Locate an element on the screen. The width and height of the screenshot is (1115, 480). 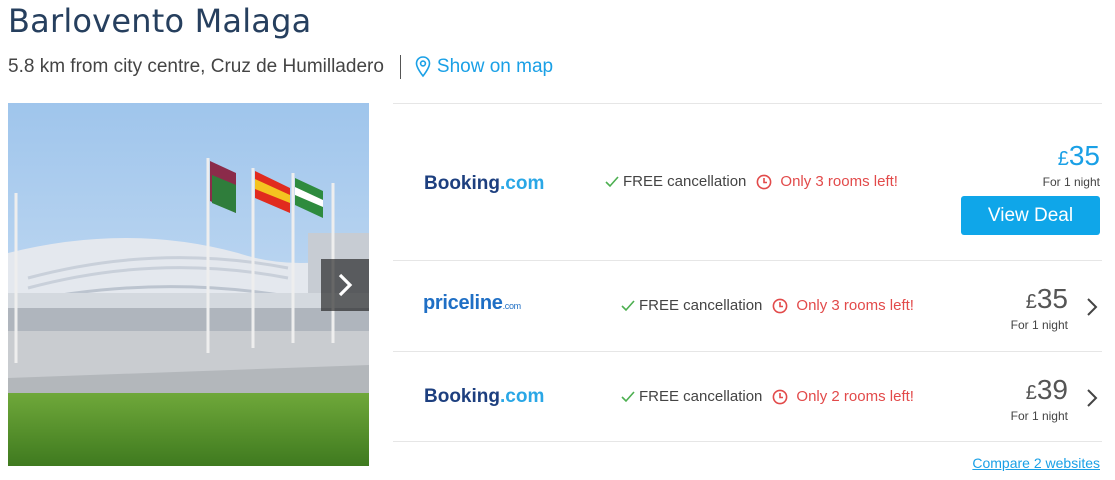
show-on-map-link: Show on map is located at coordinates (484, 67).